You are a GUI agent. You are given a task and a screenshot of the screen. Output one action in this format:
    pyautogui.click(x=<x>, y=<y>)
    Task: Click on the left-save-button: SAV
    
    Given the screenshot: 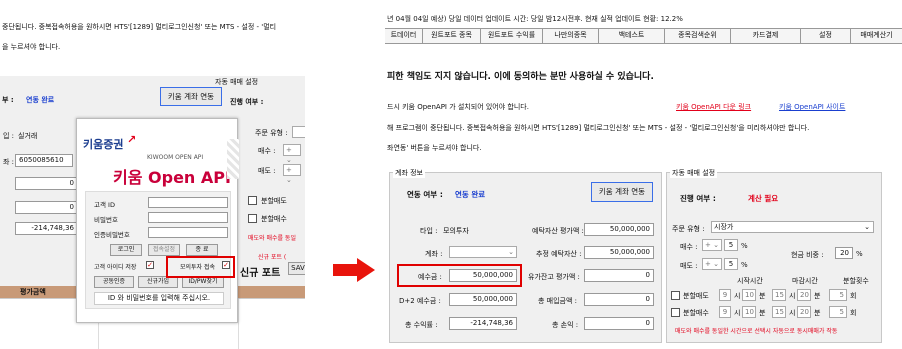 What is the action you would take?
    pyautogui.click(x=296, y=268)
    